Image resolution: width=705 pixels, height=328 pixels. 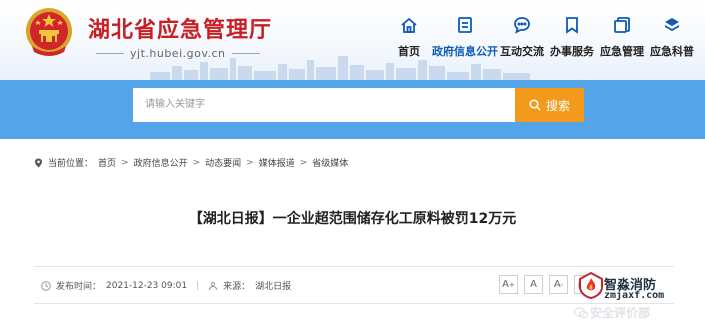 I want to click on search-button: 搜索, so click(x=549, y=105).